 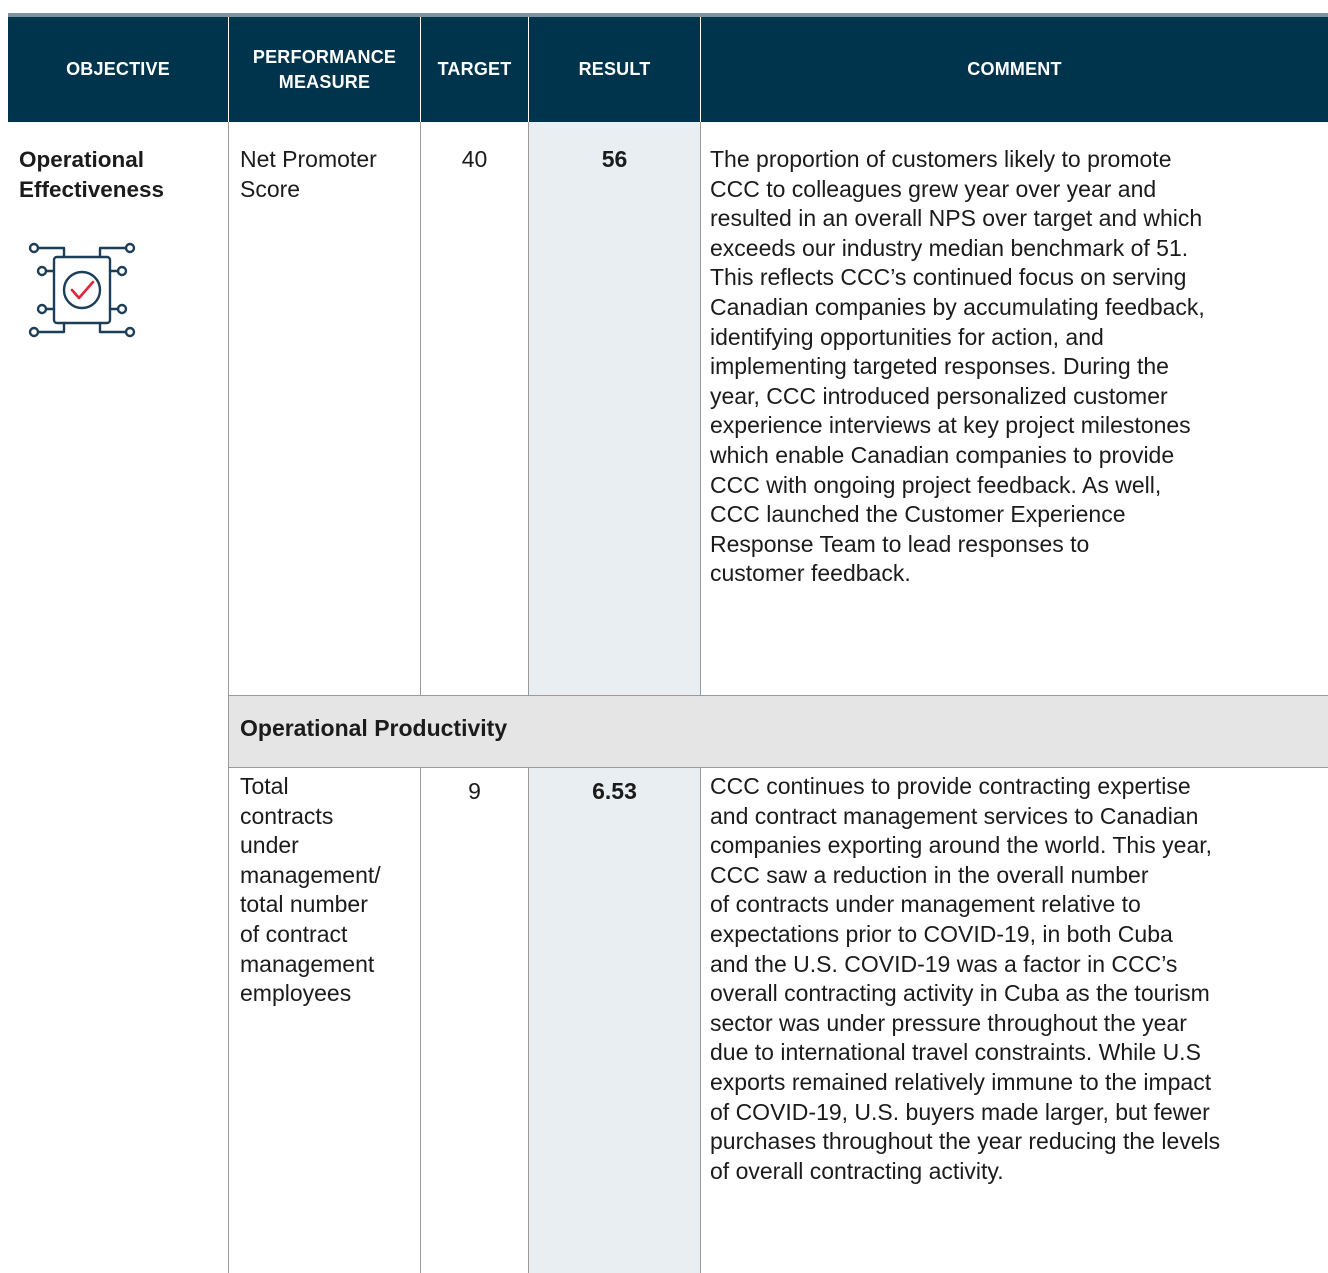 What do you see at coordinates (614, 791) in the screenshot?
I see `result-value: 6.53` at bounding box center [614, 791].